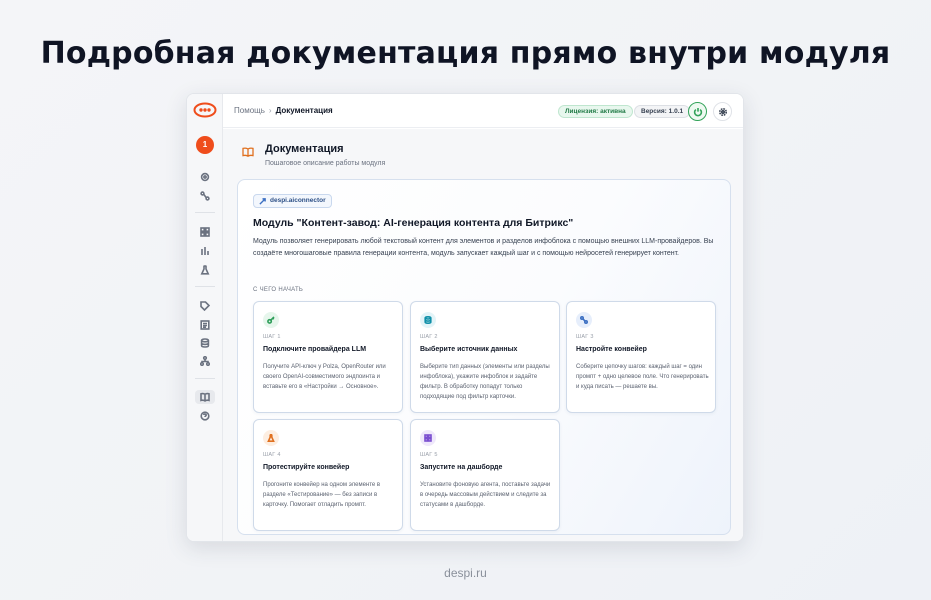 This screenshot has width=931, height=600. Describe the element at coordinates (278, 290) in the screenshot. I see `section-label: С ЧЕГО НАЧАТЬ` at that location.